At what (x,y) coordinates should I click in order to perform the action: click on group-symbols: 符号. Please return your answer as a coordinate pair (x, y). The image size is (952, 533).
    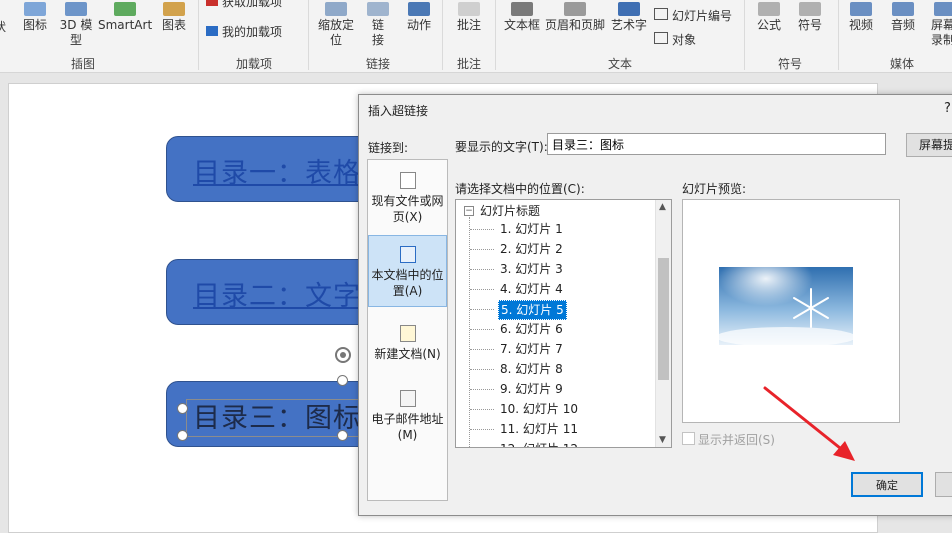
    Looking at the image, I should click on (790, 64).